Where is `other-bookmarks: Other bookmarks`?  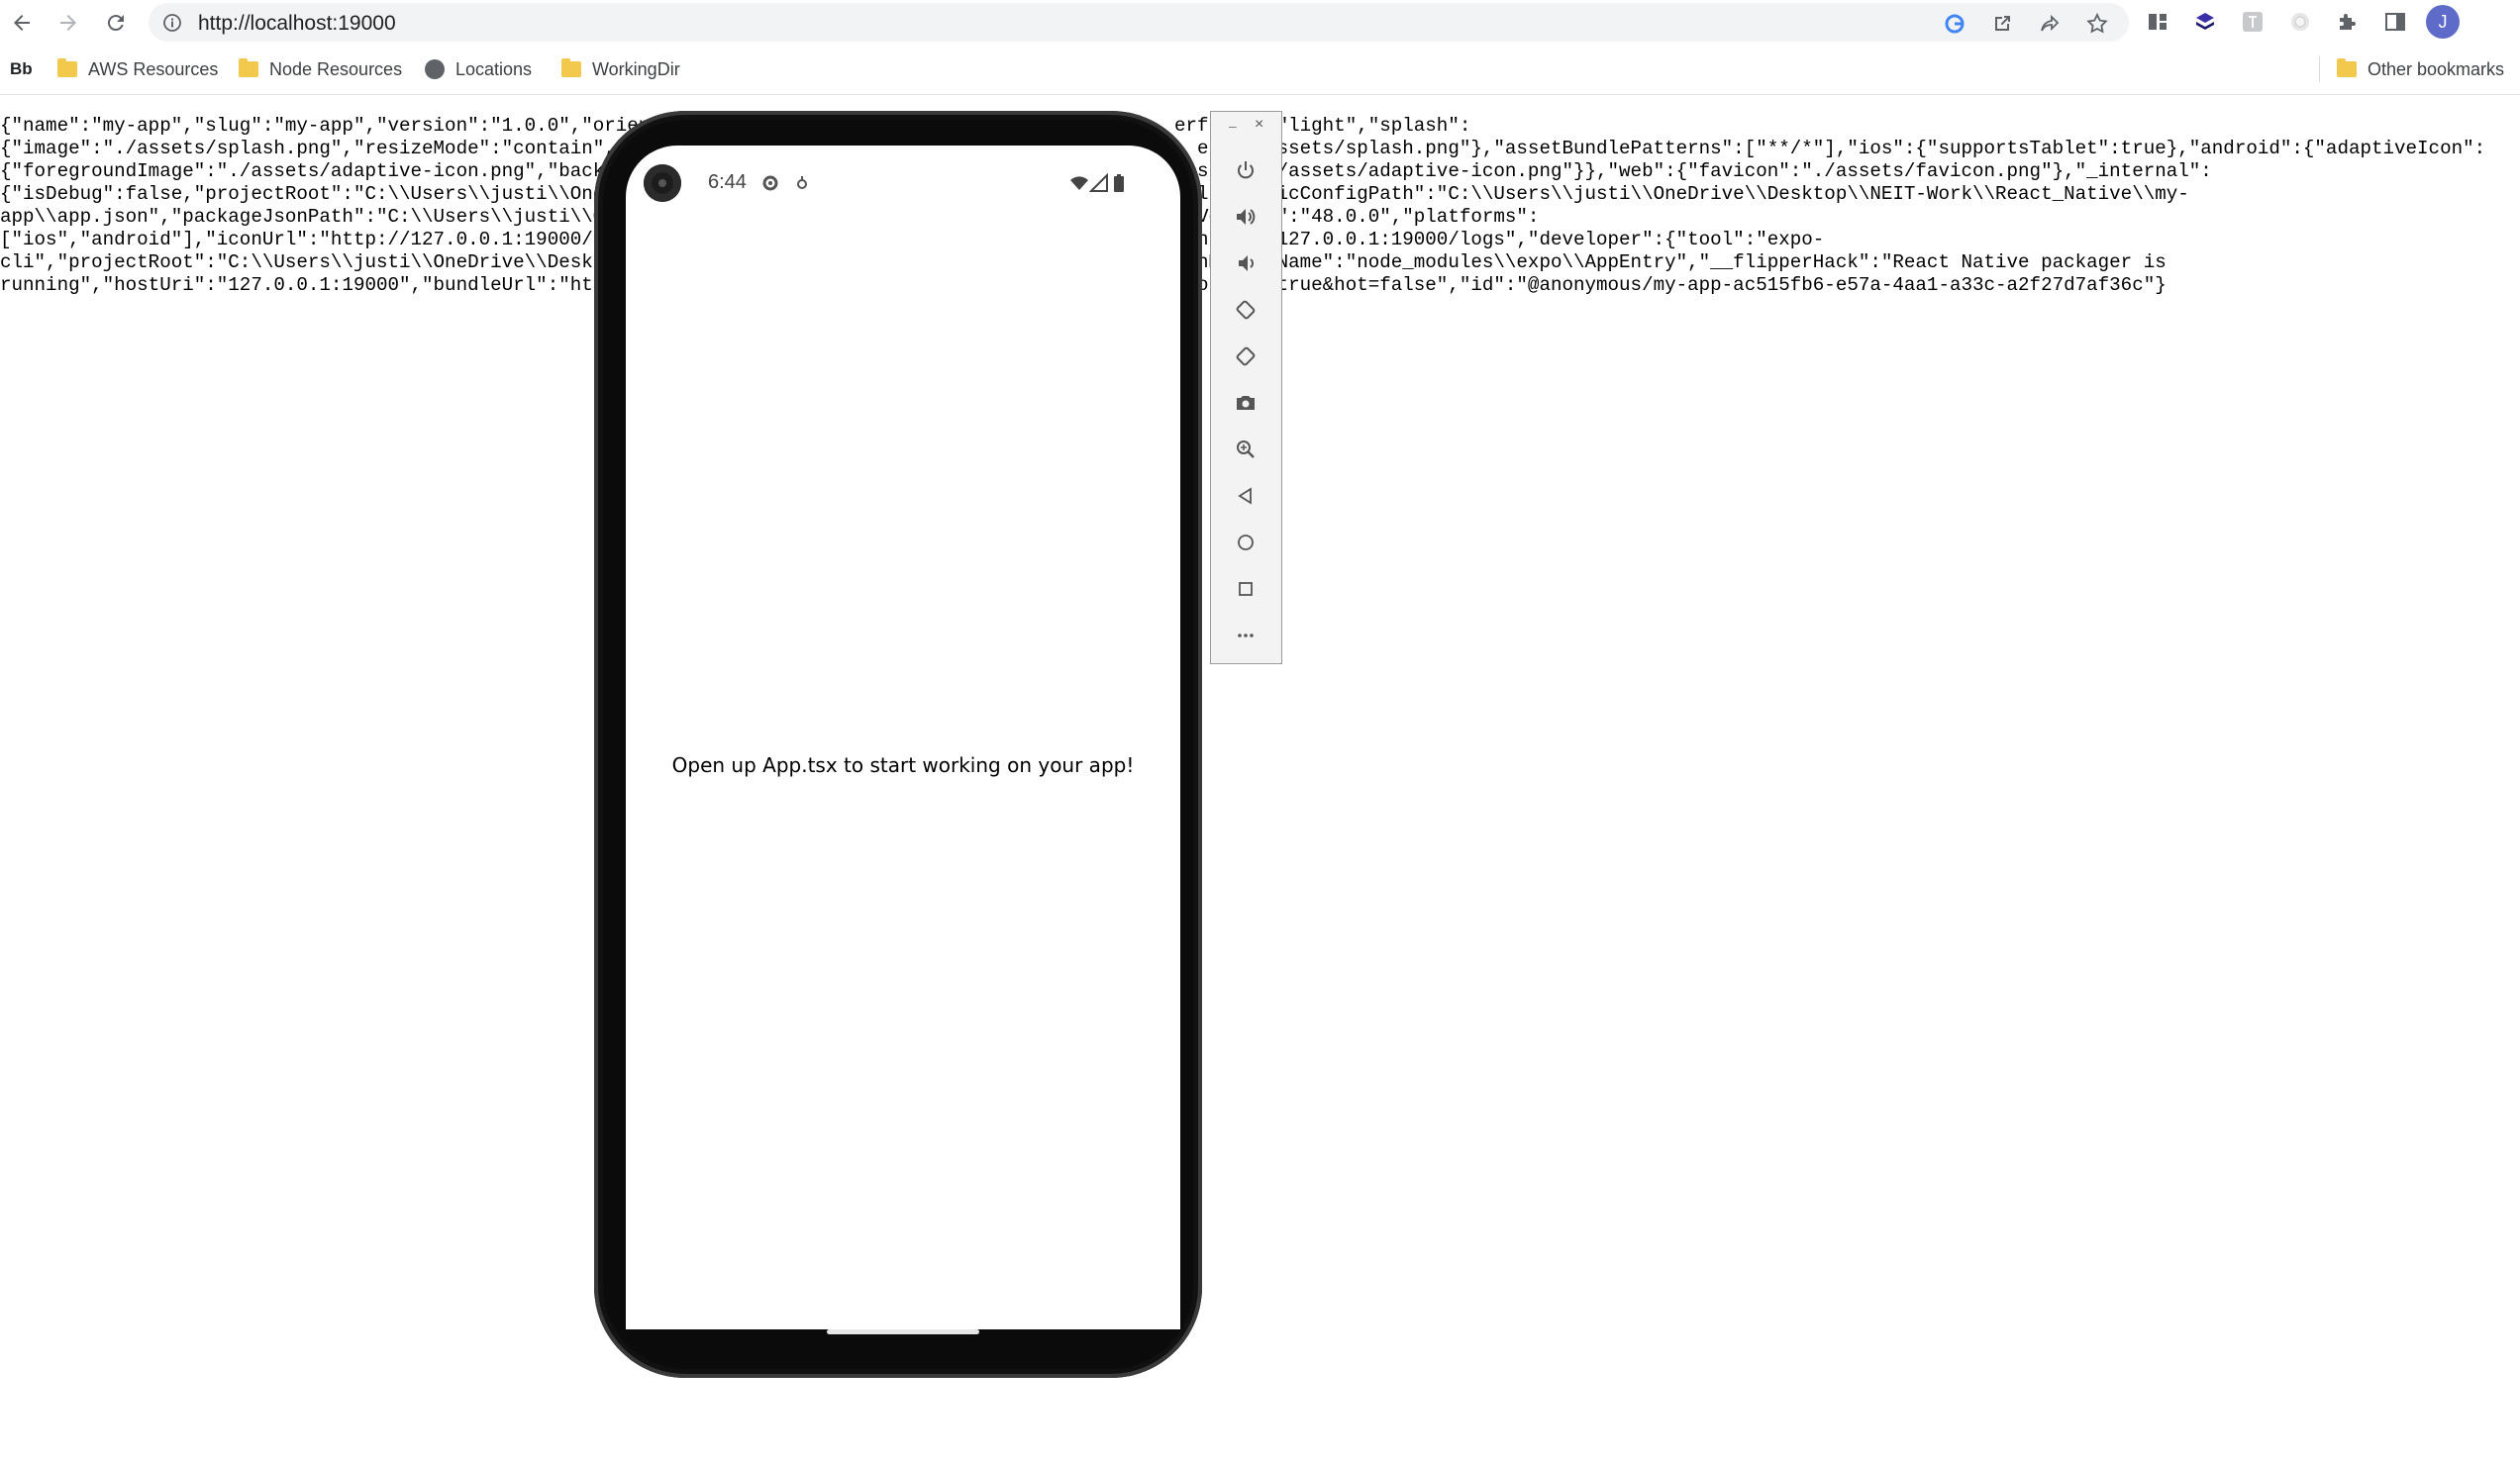
other-bookmarks: Other bookmarks is located at coordinates (2420, 69).